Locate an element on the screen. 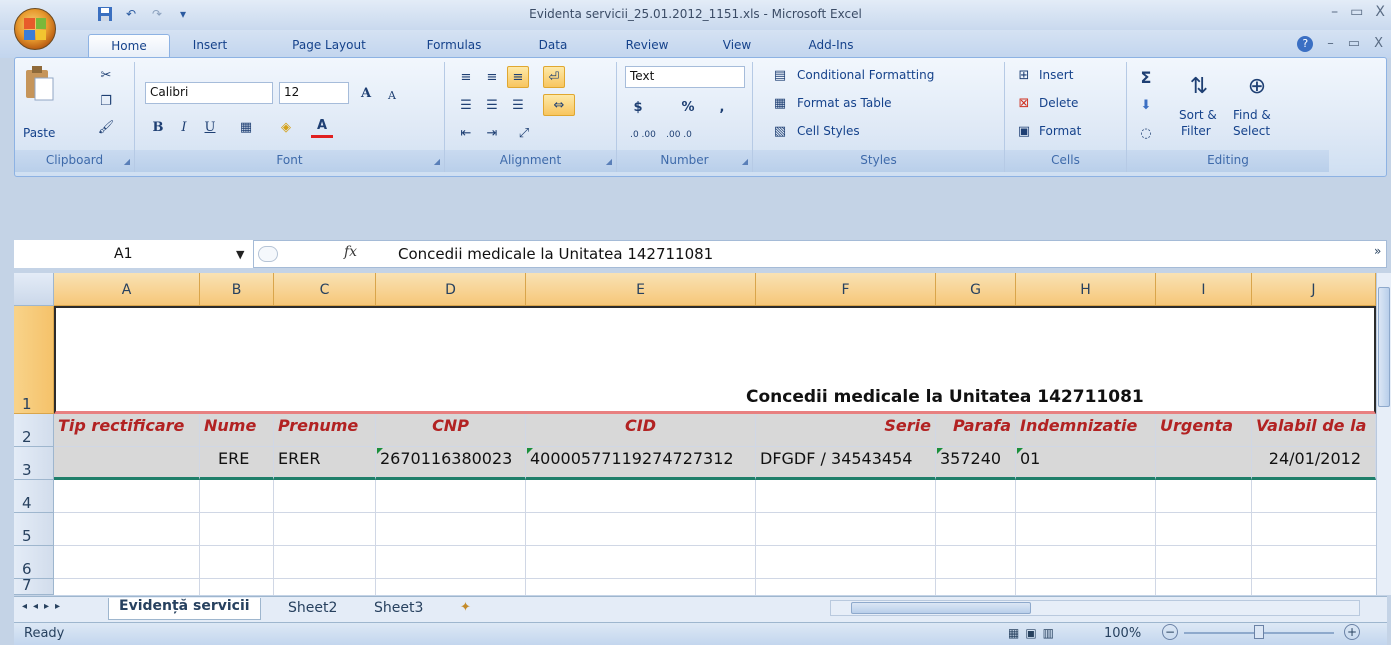 This screenshot has width=1391, height=645. align-right-icon: ☰ is located at coordinates (518, 105).